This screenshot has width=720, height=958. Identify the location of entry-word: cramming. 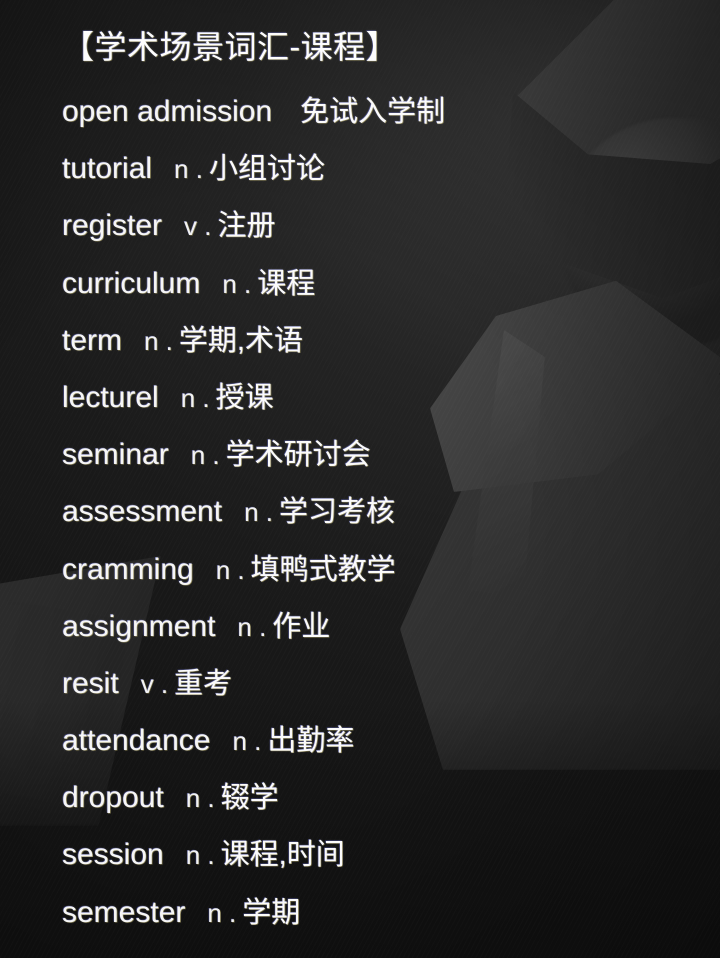
(128, 569).